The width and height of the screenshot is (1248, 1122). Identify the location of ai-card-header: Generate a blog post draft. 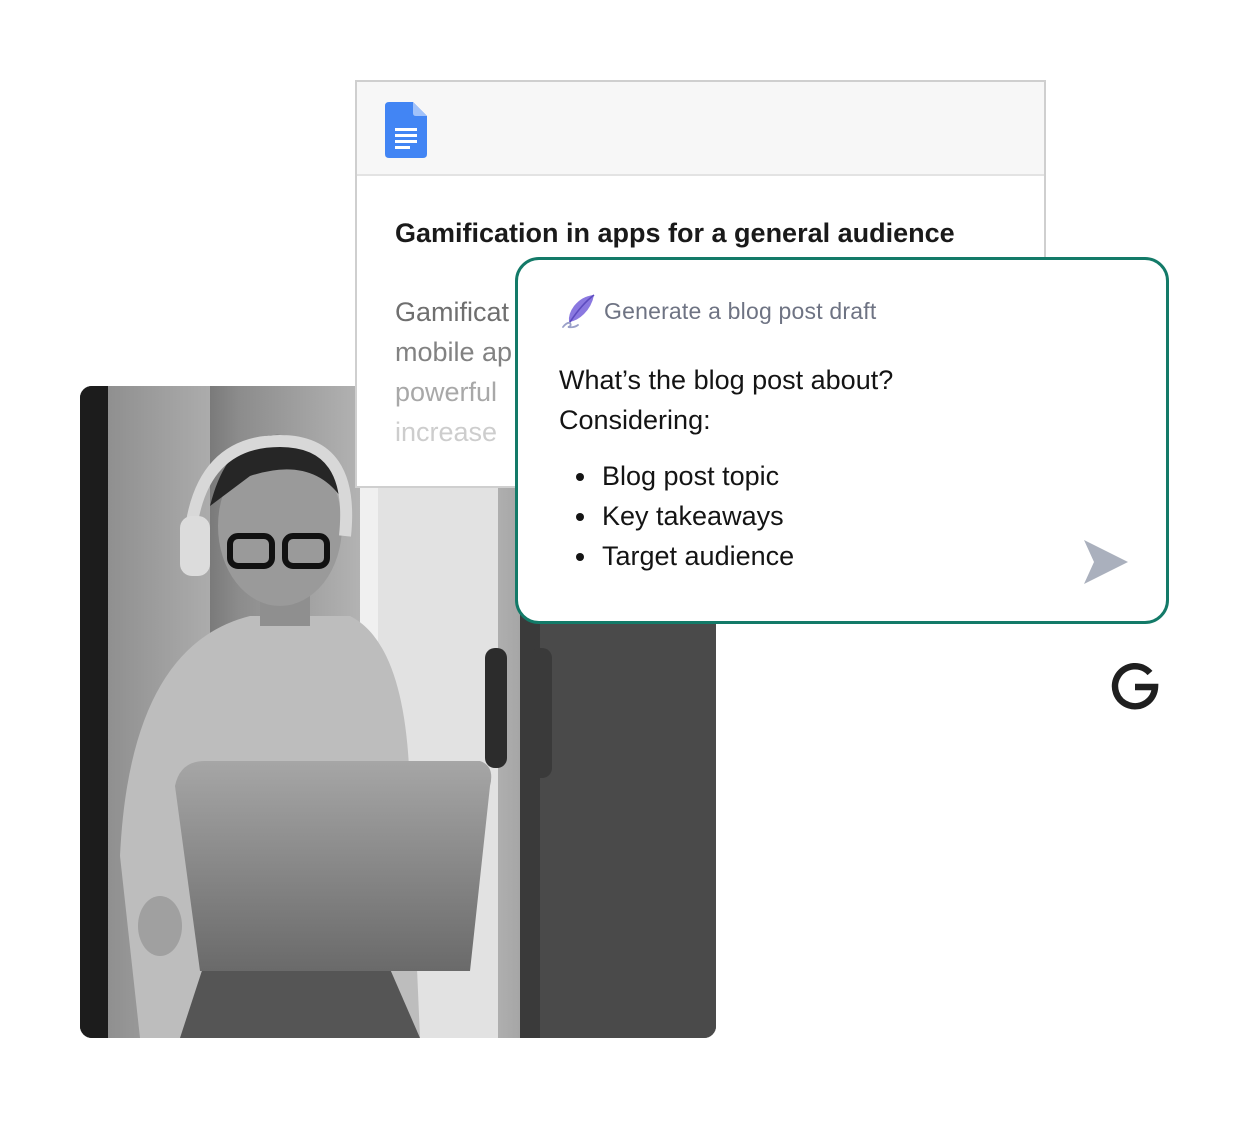
(718, 311).